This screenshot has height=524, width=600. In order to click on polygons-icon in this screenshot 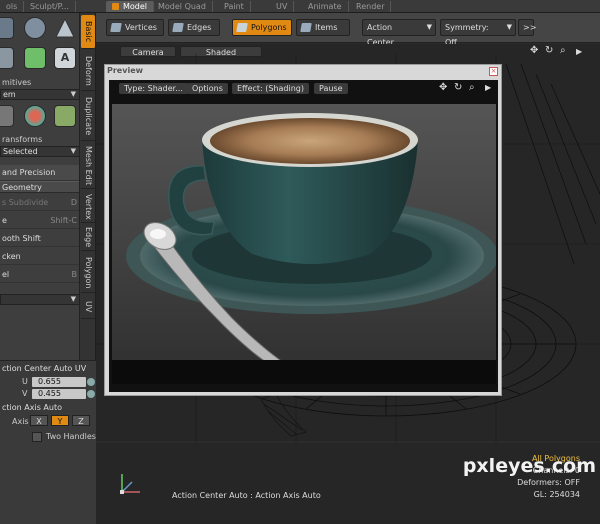, I will do `click(242, 27)`.